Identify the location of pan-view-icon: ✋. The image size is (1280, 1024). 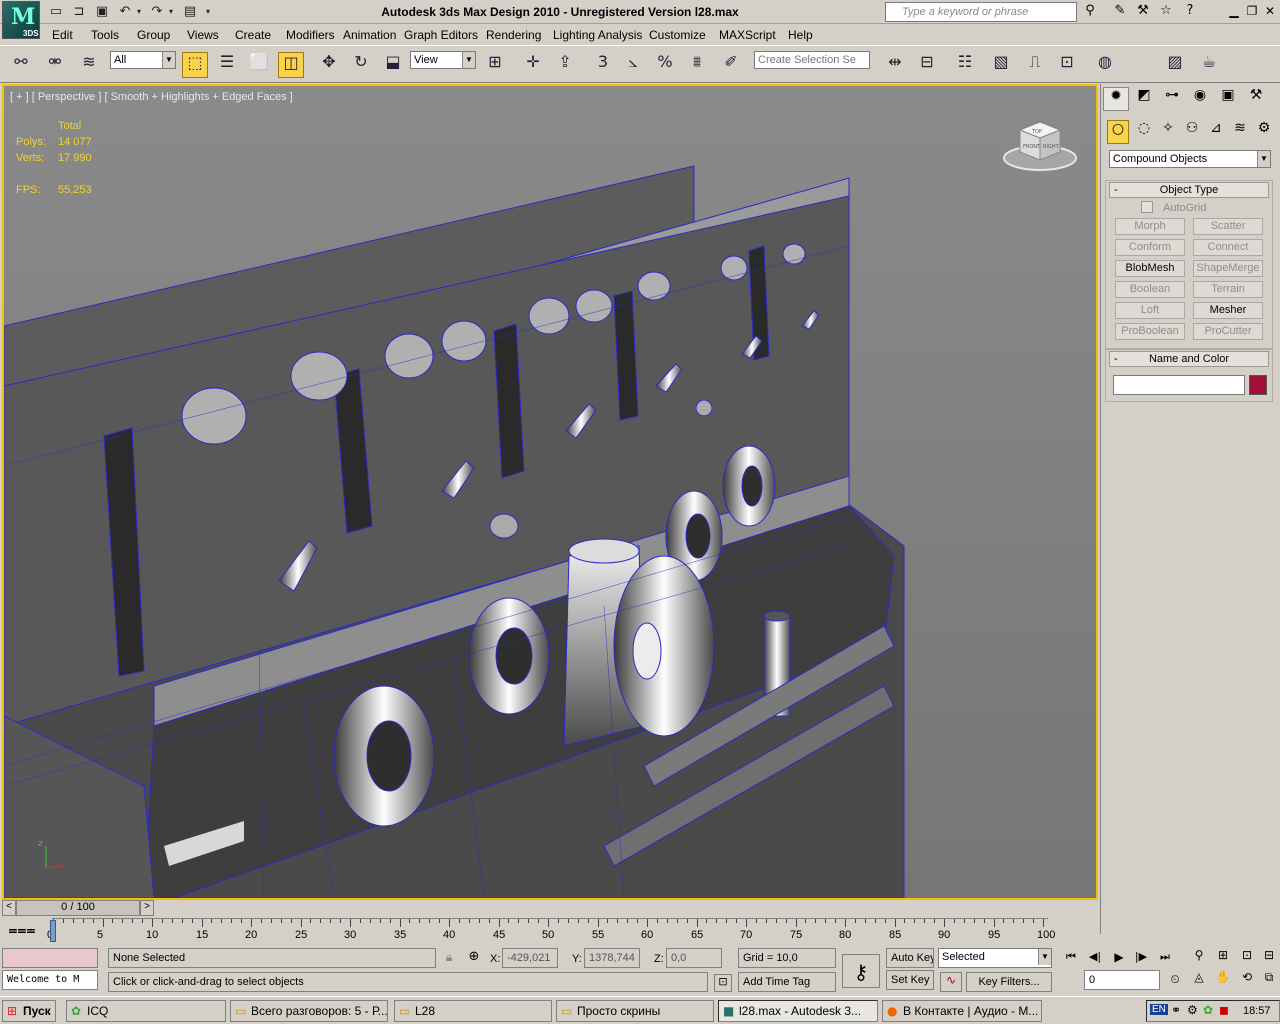
(1223, 980).